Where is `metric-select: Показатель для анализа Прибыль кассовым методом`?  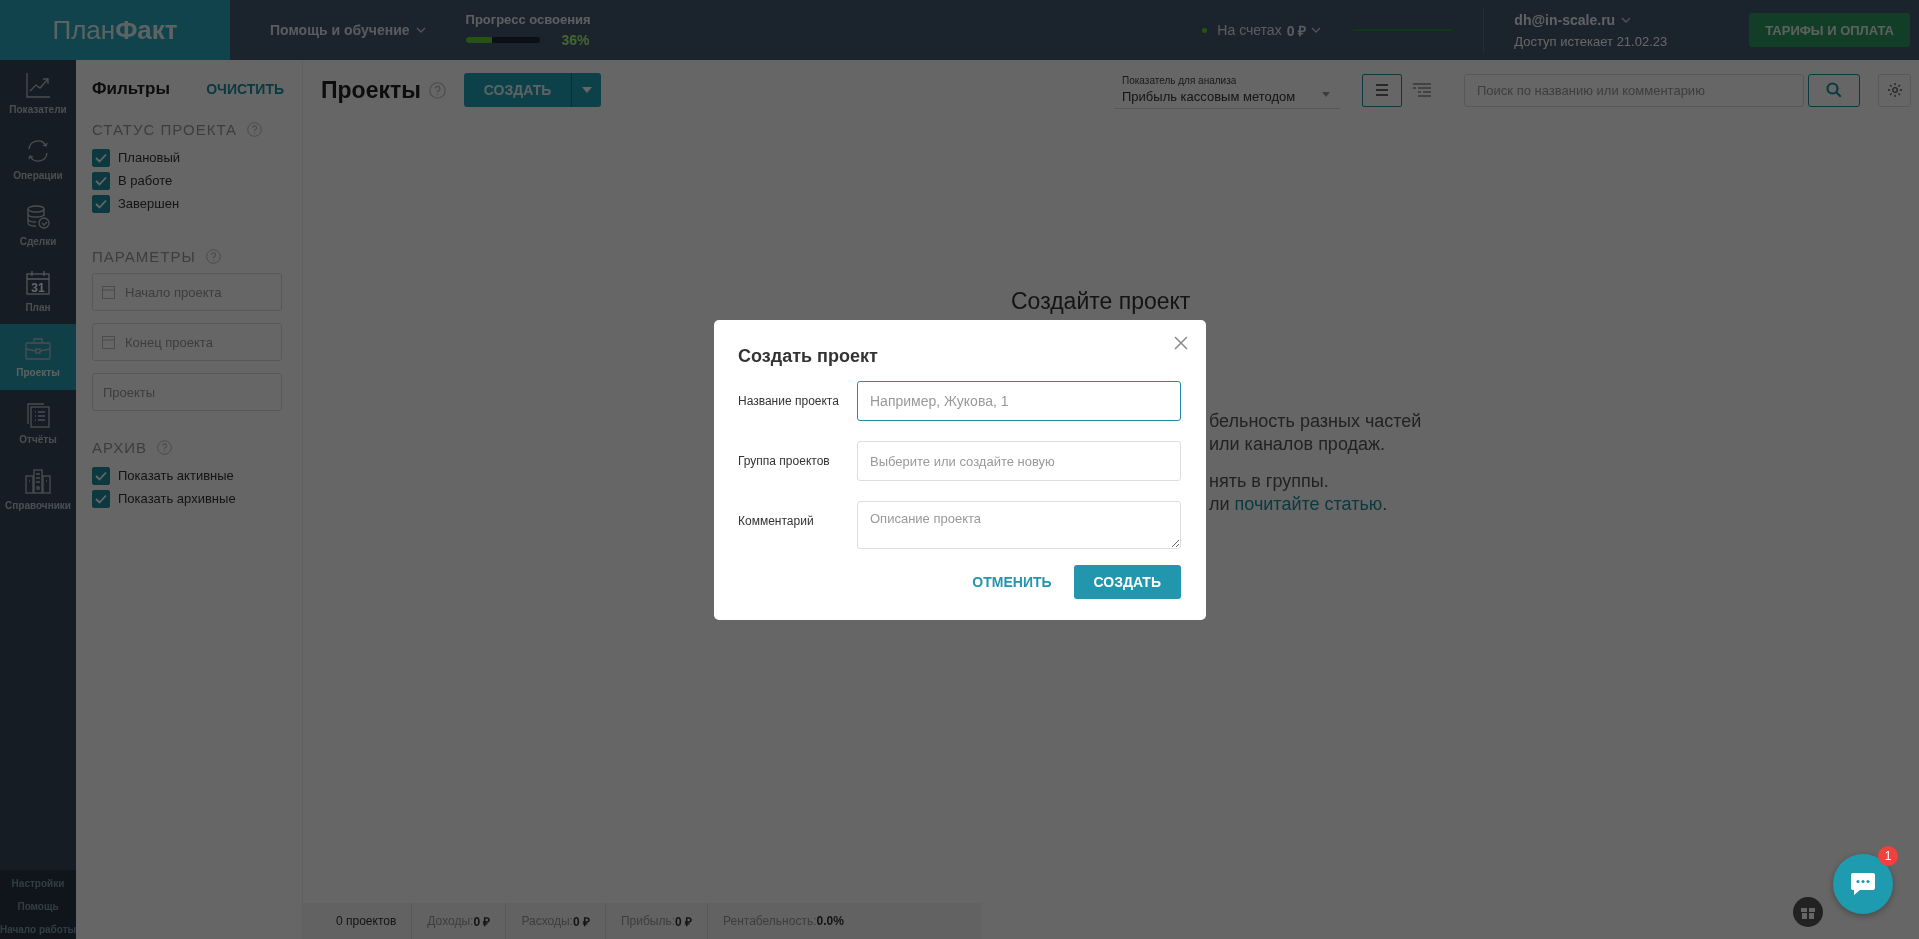
metric-select: Показатель для анализа Прибыль кассовым методом is located at coordinates (1227, 90).